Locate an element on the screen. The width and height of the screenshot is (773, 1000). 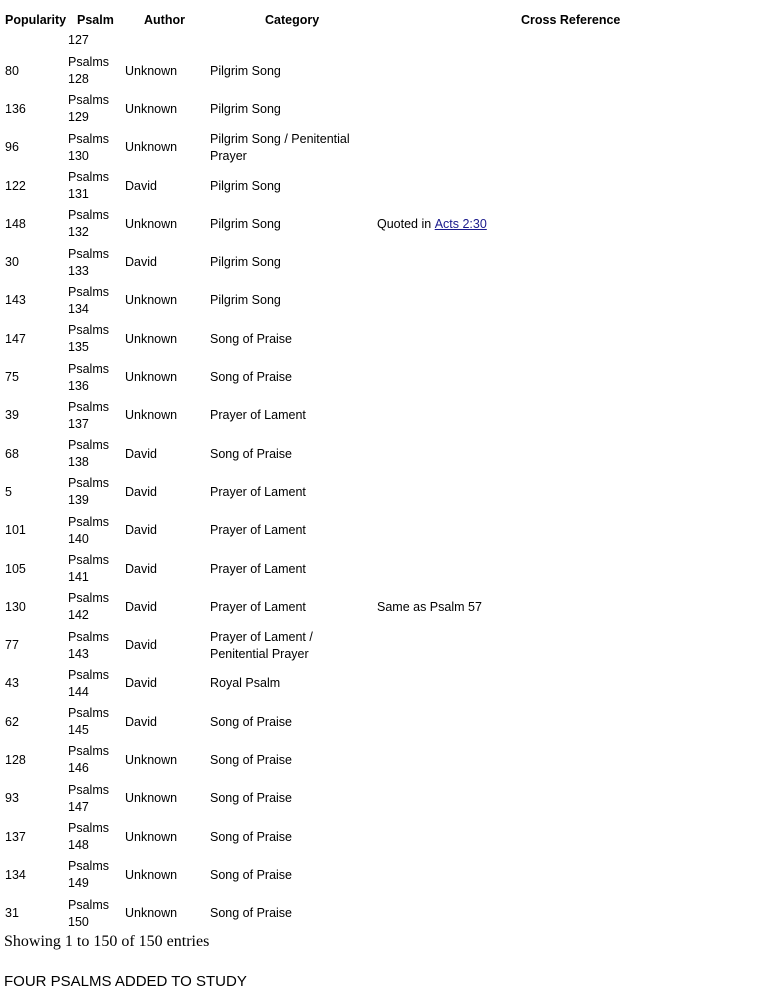
psalm-cell: Psalms 138 is located at coordinates (88, 454).